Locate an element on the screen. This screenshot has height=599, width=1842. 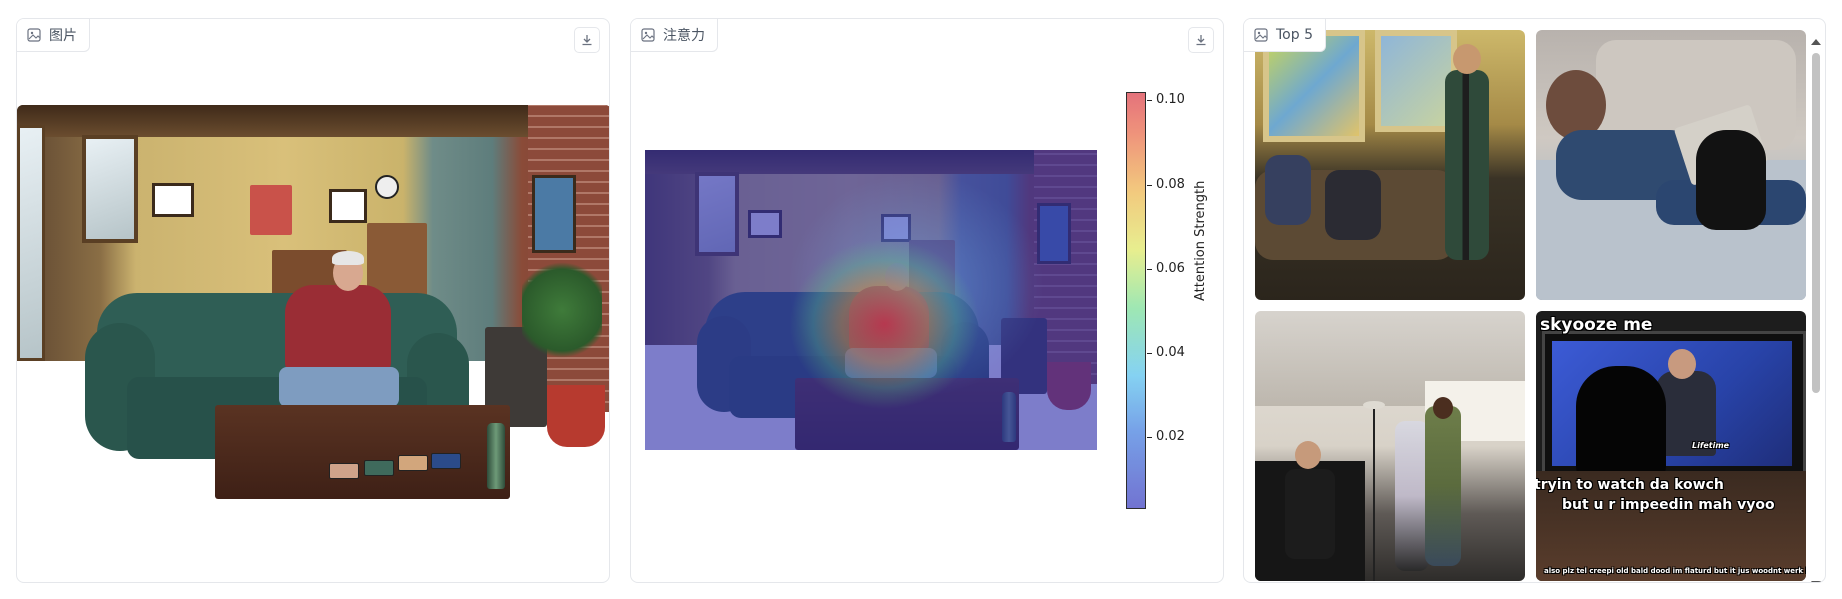
scroll-up-arrow-icon is located at coordinates (1816, 42).